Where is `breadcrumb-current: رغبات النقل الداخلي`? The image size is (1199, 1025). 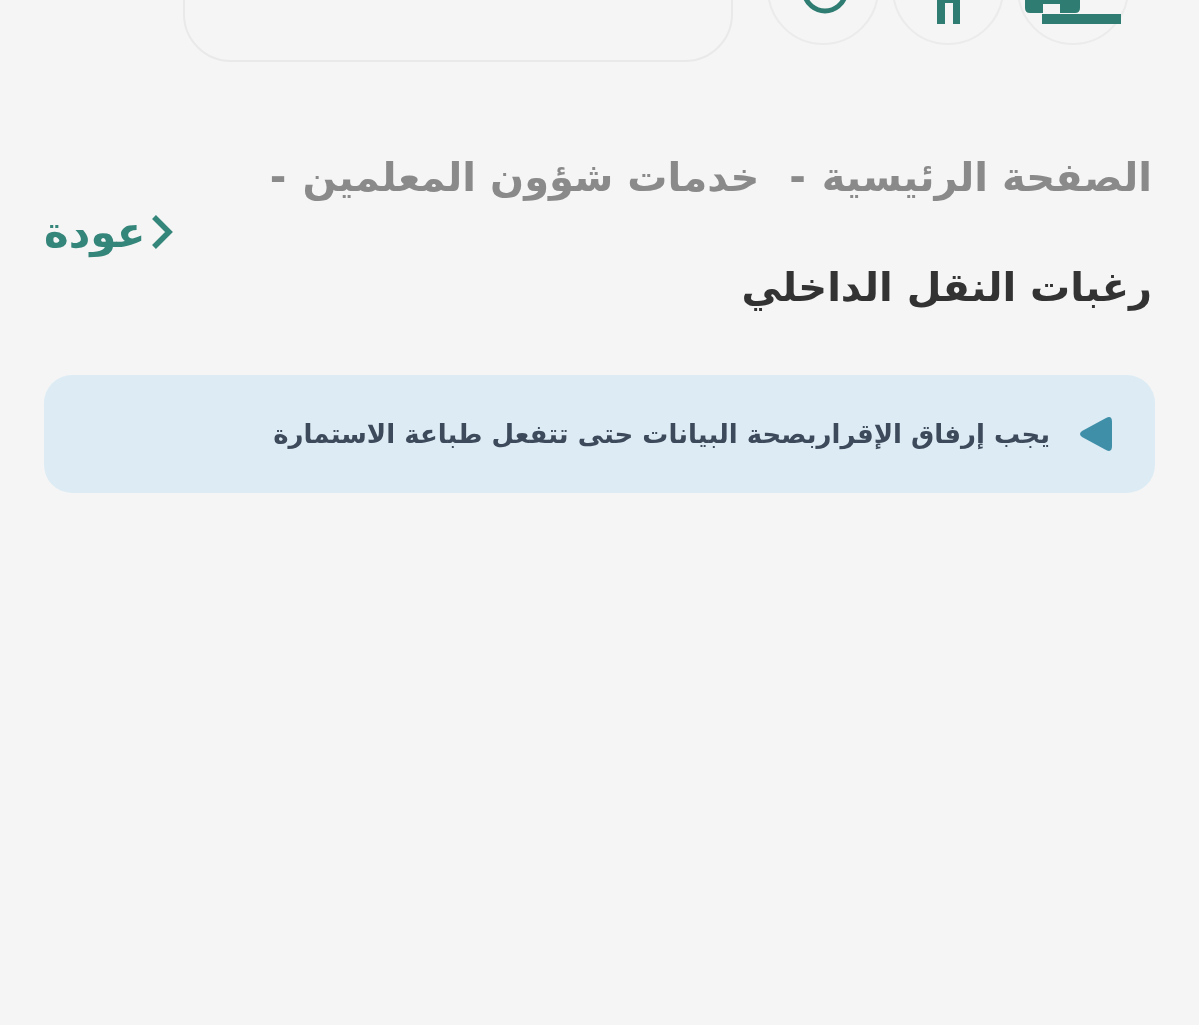
breadcrumb-current: رغبات النقل الداخلي is located at coordinates (946, 287).